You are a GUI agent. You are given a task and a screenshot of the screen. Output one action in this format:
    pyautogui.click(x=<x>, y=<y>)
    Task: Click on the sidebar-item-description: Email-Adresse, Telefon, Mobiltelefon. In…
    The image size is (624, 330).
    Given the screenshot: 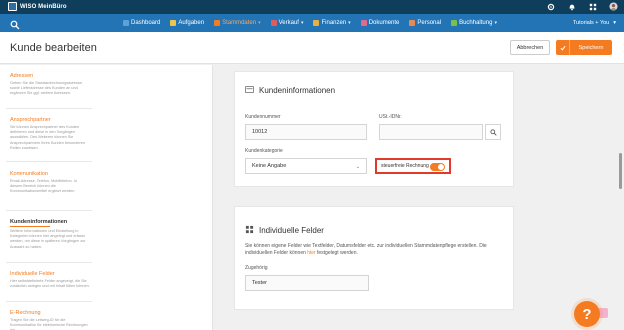 What is the action you would take?
    pyautogui.click(x=43, y=186)
    